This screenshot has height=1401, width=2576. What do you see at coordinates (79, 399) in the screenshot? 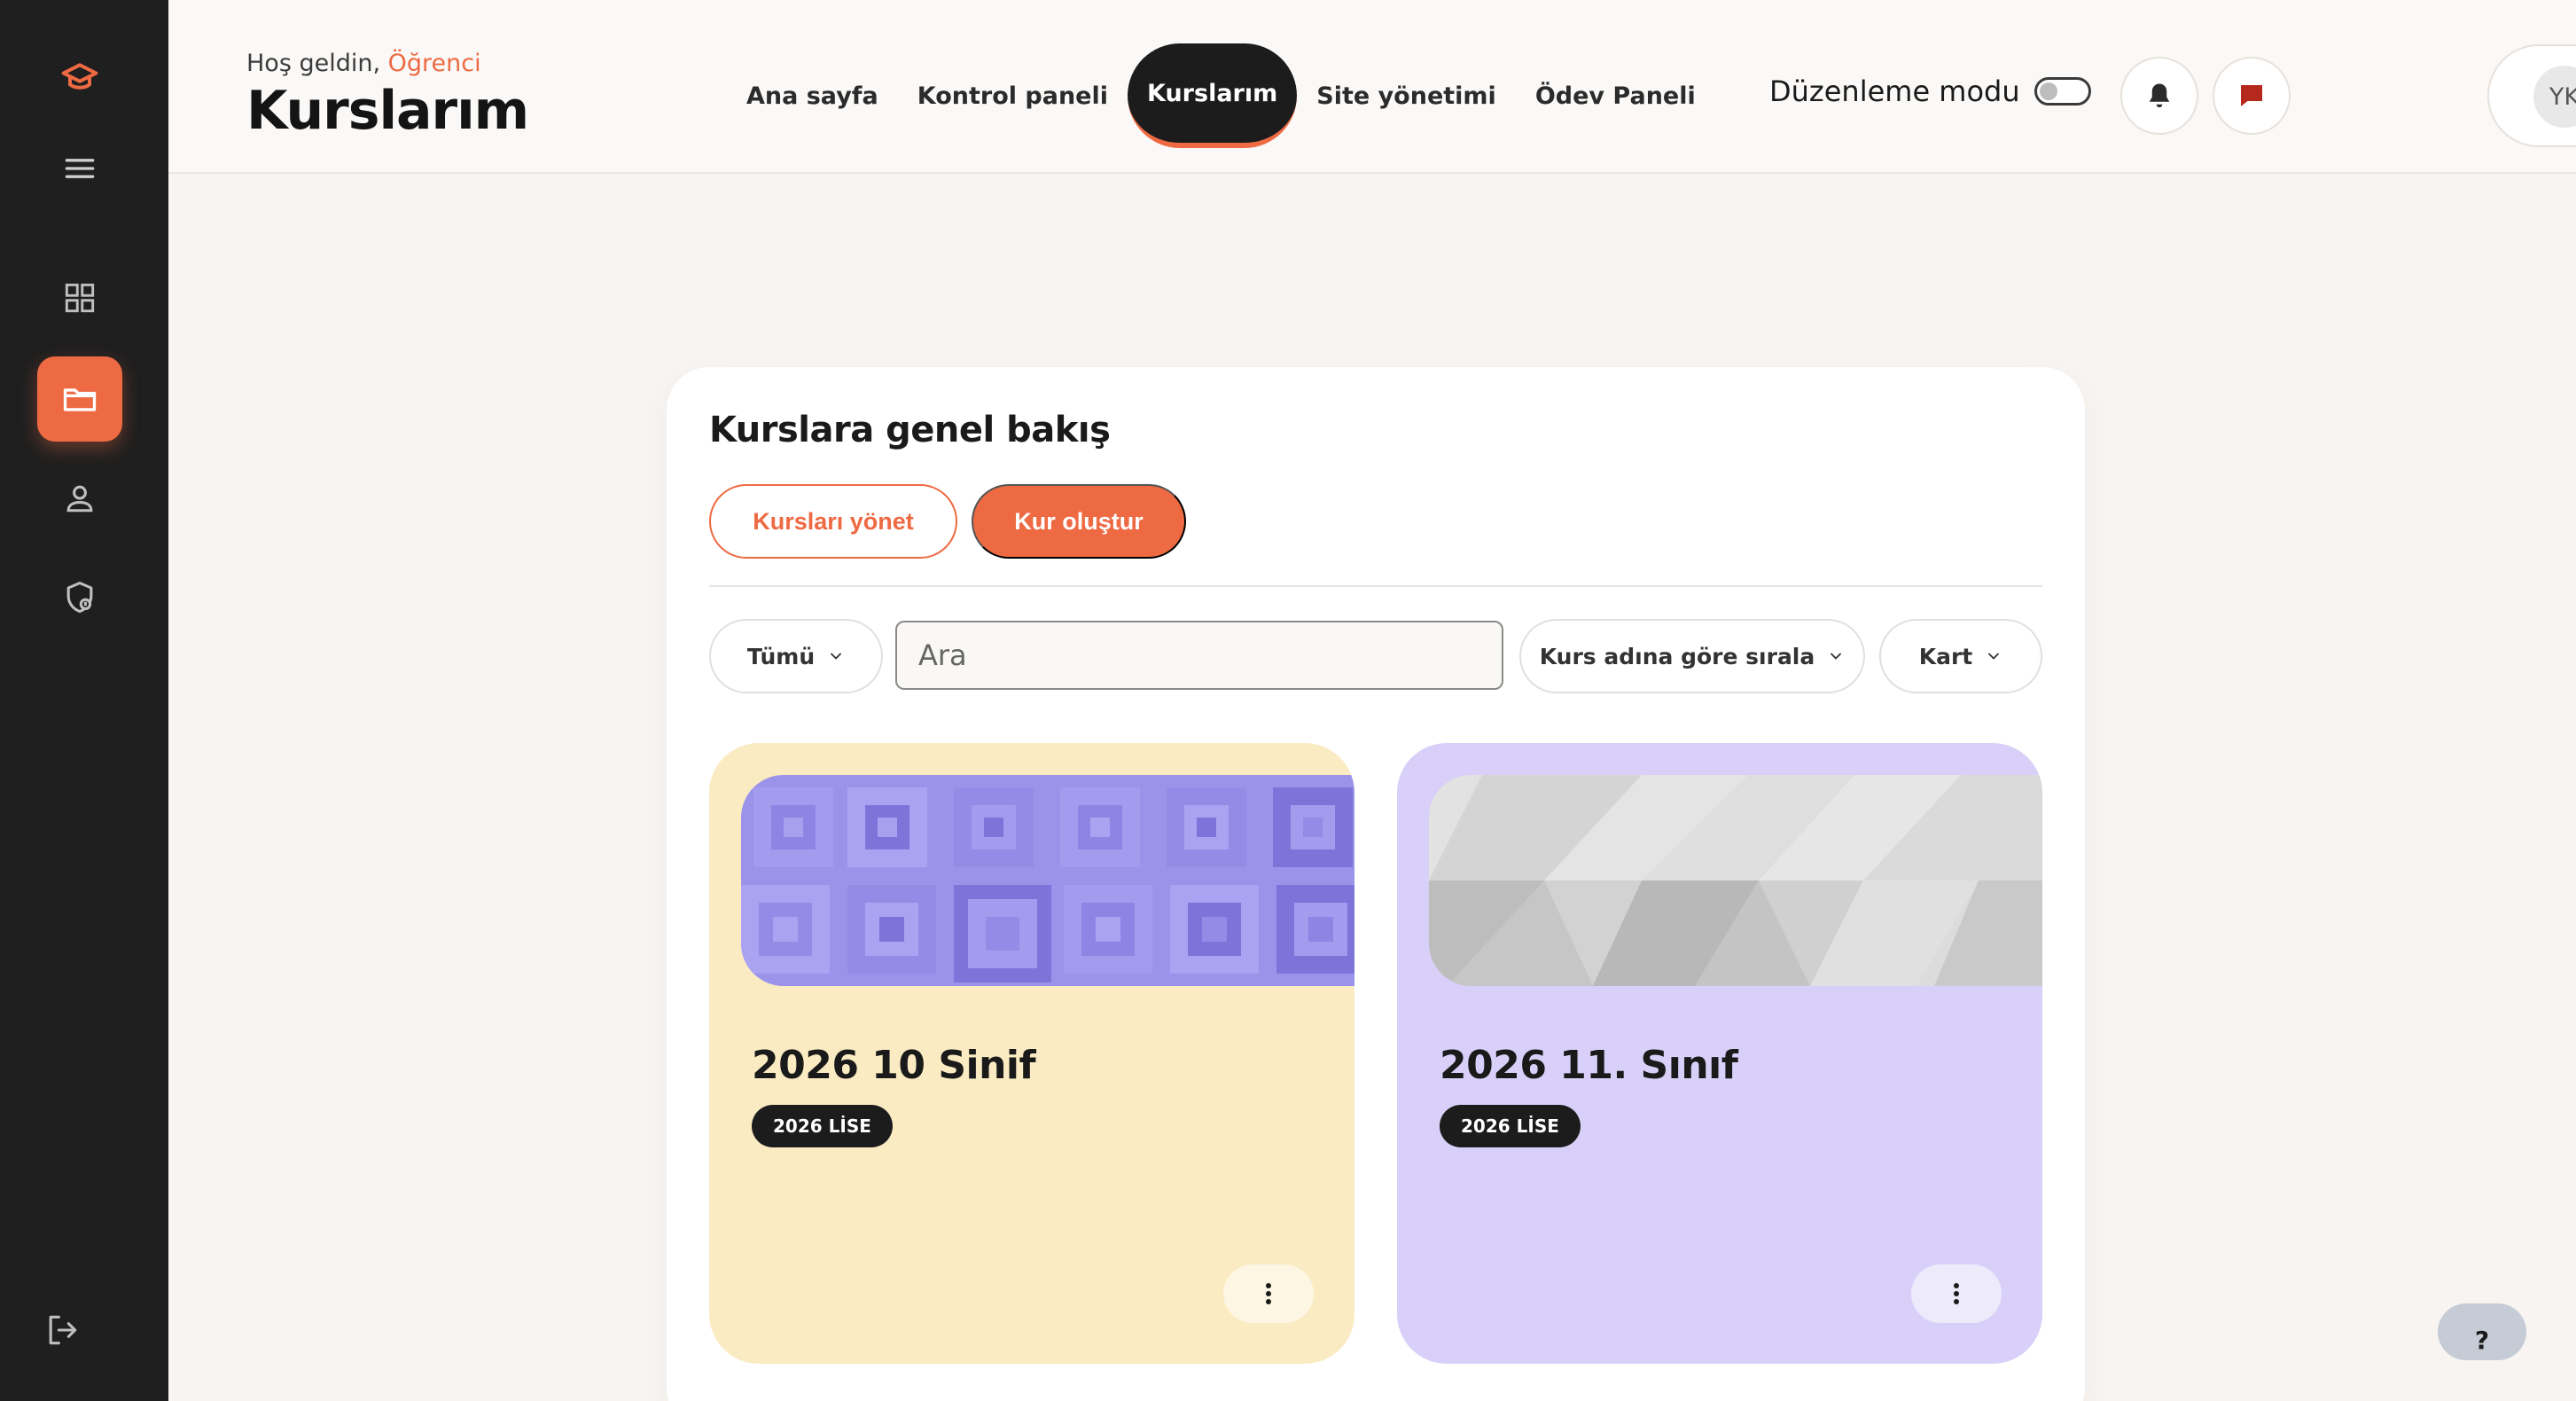
I see `folder-icon` at bounding box center [79, 399].